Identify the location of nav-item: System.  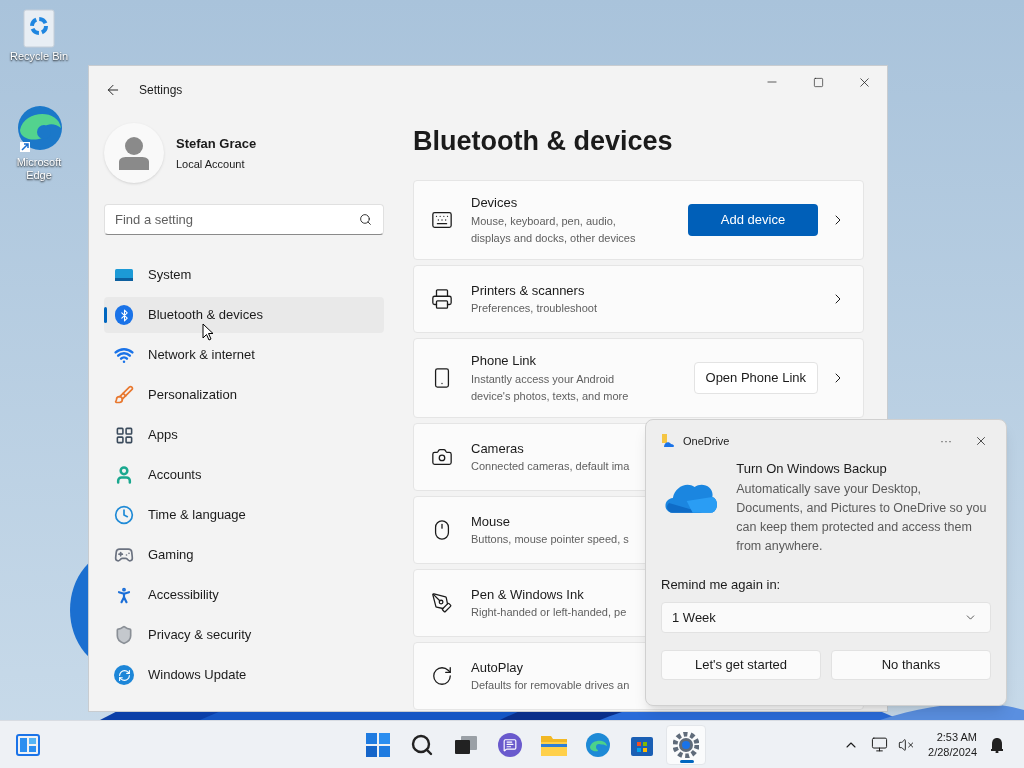
(244, 275).